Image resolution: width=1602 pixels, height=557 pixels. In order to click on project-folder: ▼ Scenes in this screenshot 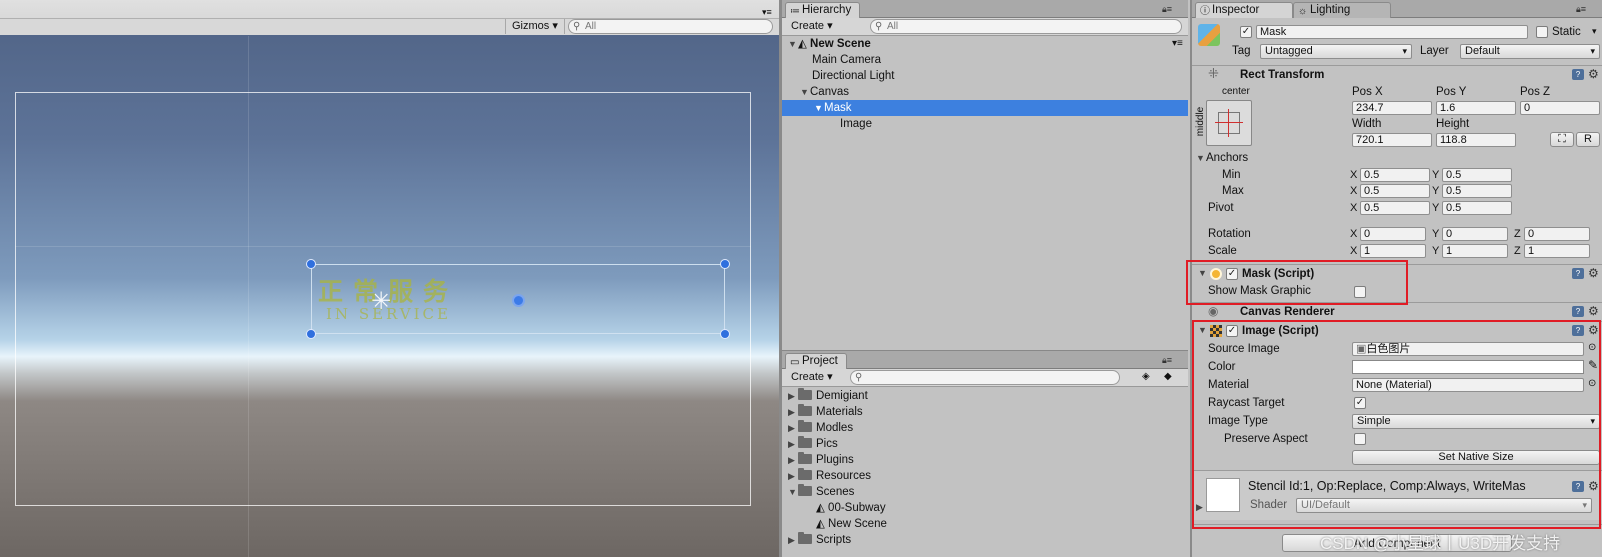, I will do `click(821, 492)`.